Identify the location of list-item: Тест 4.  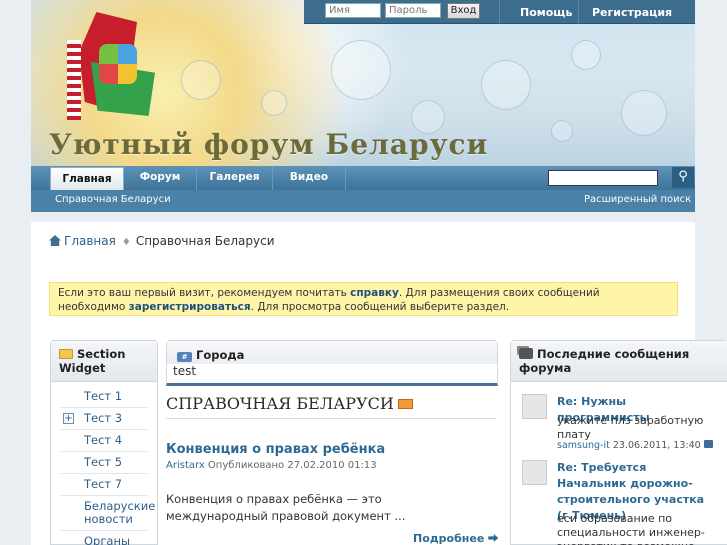
(104, 441).